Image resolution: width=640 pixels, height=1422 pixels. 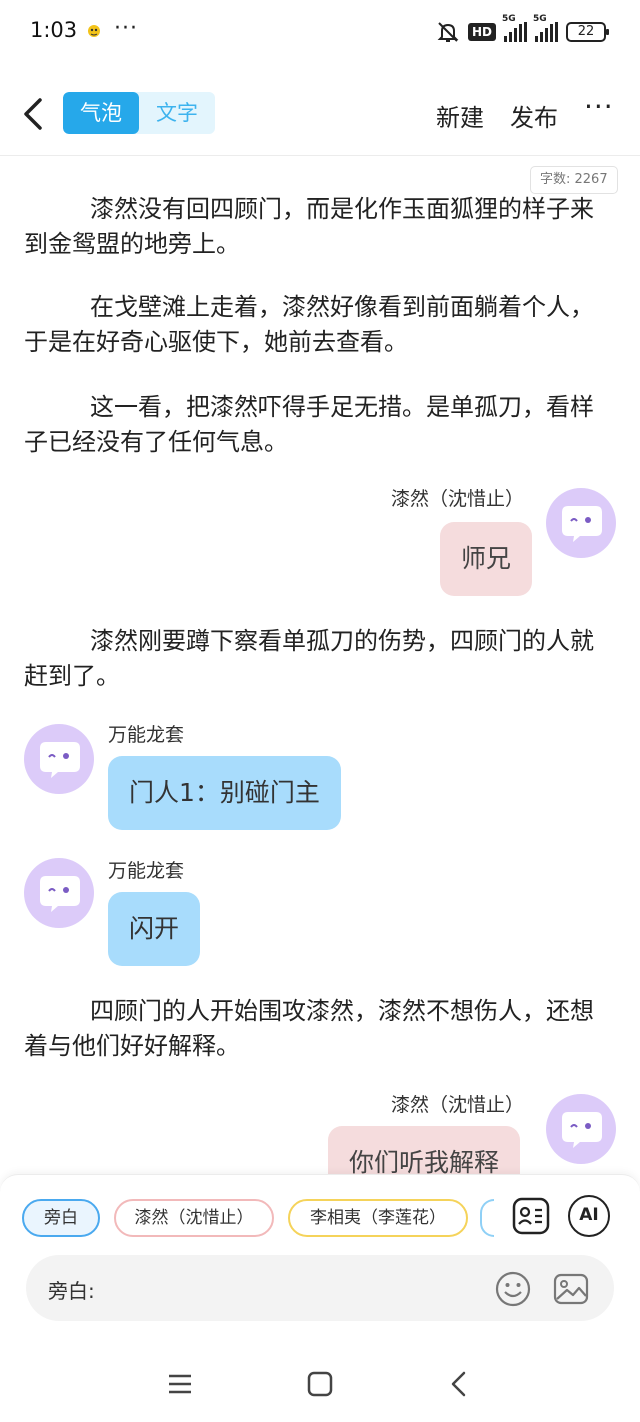 I want to click on word-count-badge: 字数: 2267, so click(x=574, y=180).